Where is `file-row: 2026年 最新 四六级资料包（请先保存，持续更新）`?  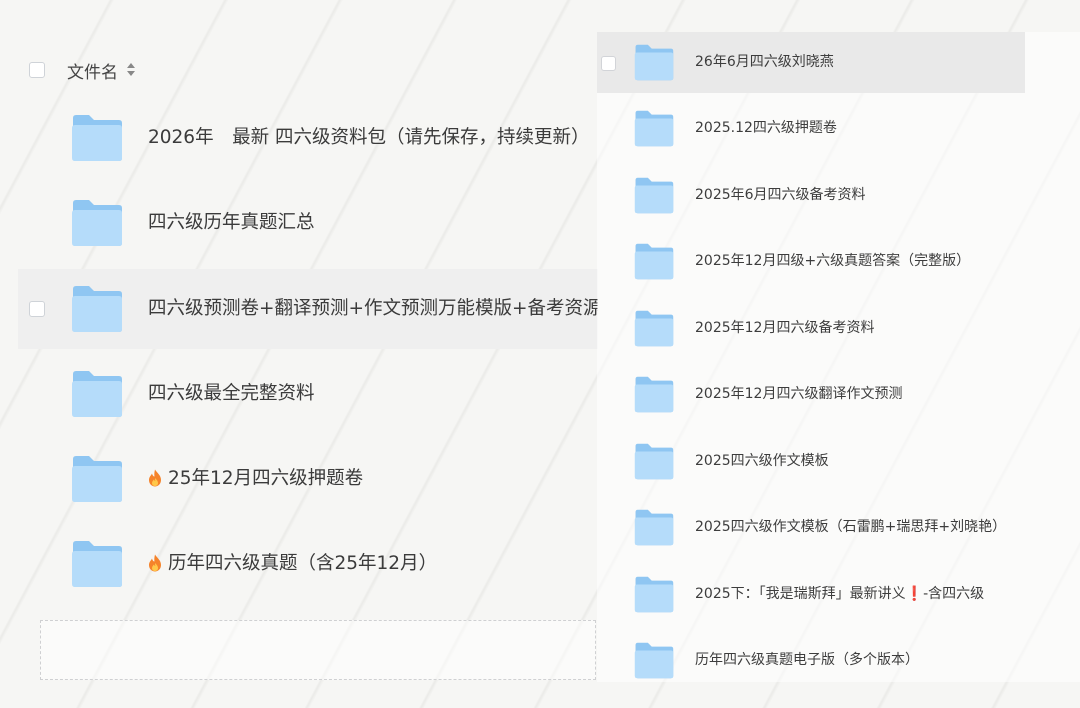 file-row: 2026年 最新 四六级资料包（请先保存，持续更新） is located at coordinates (308, 138).